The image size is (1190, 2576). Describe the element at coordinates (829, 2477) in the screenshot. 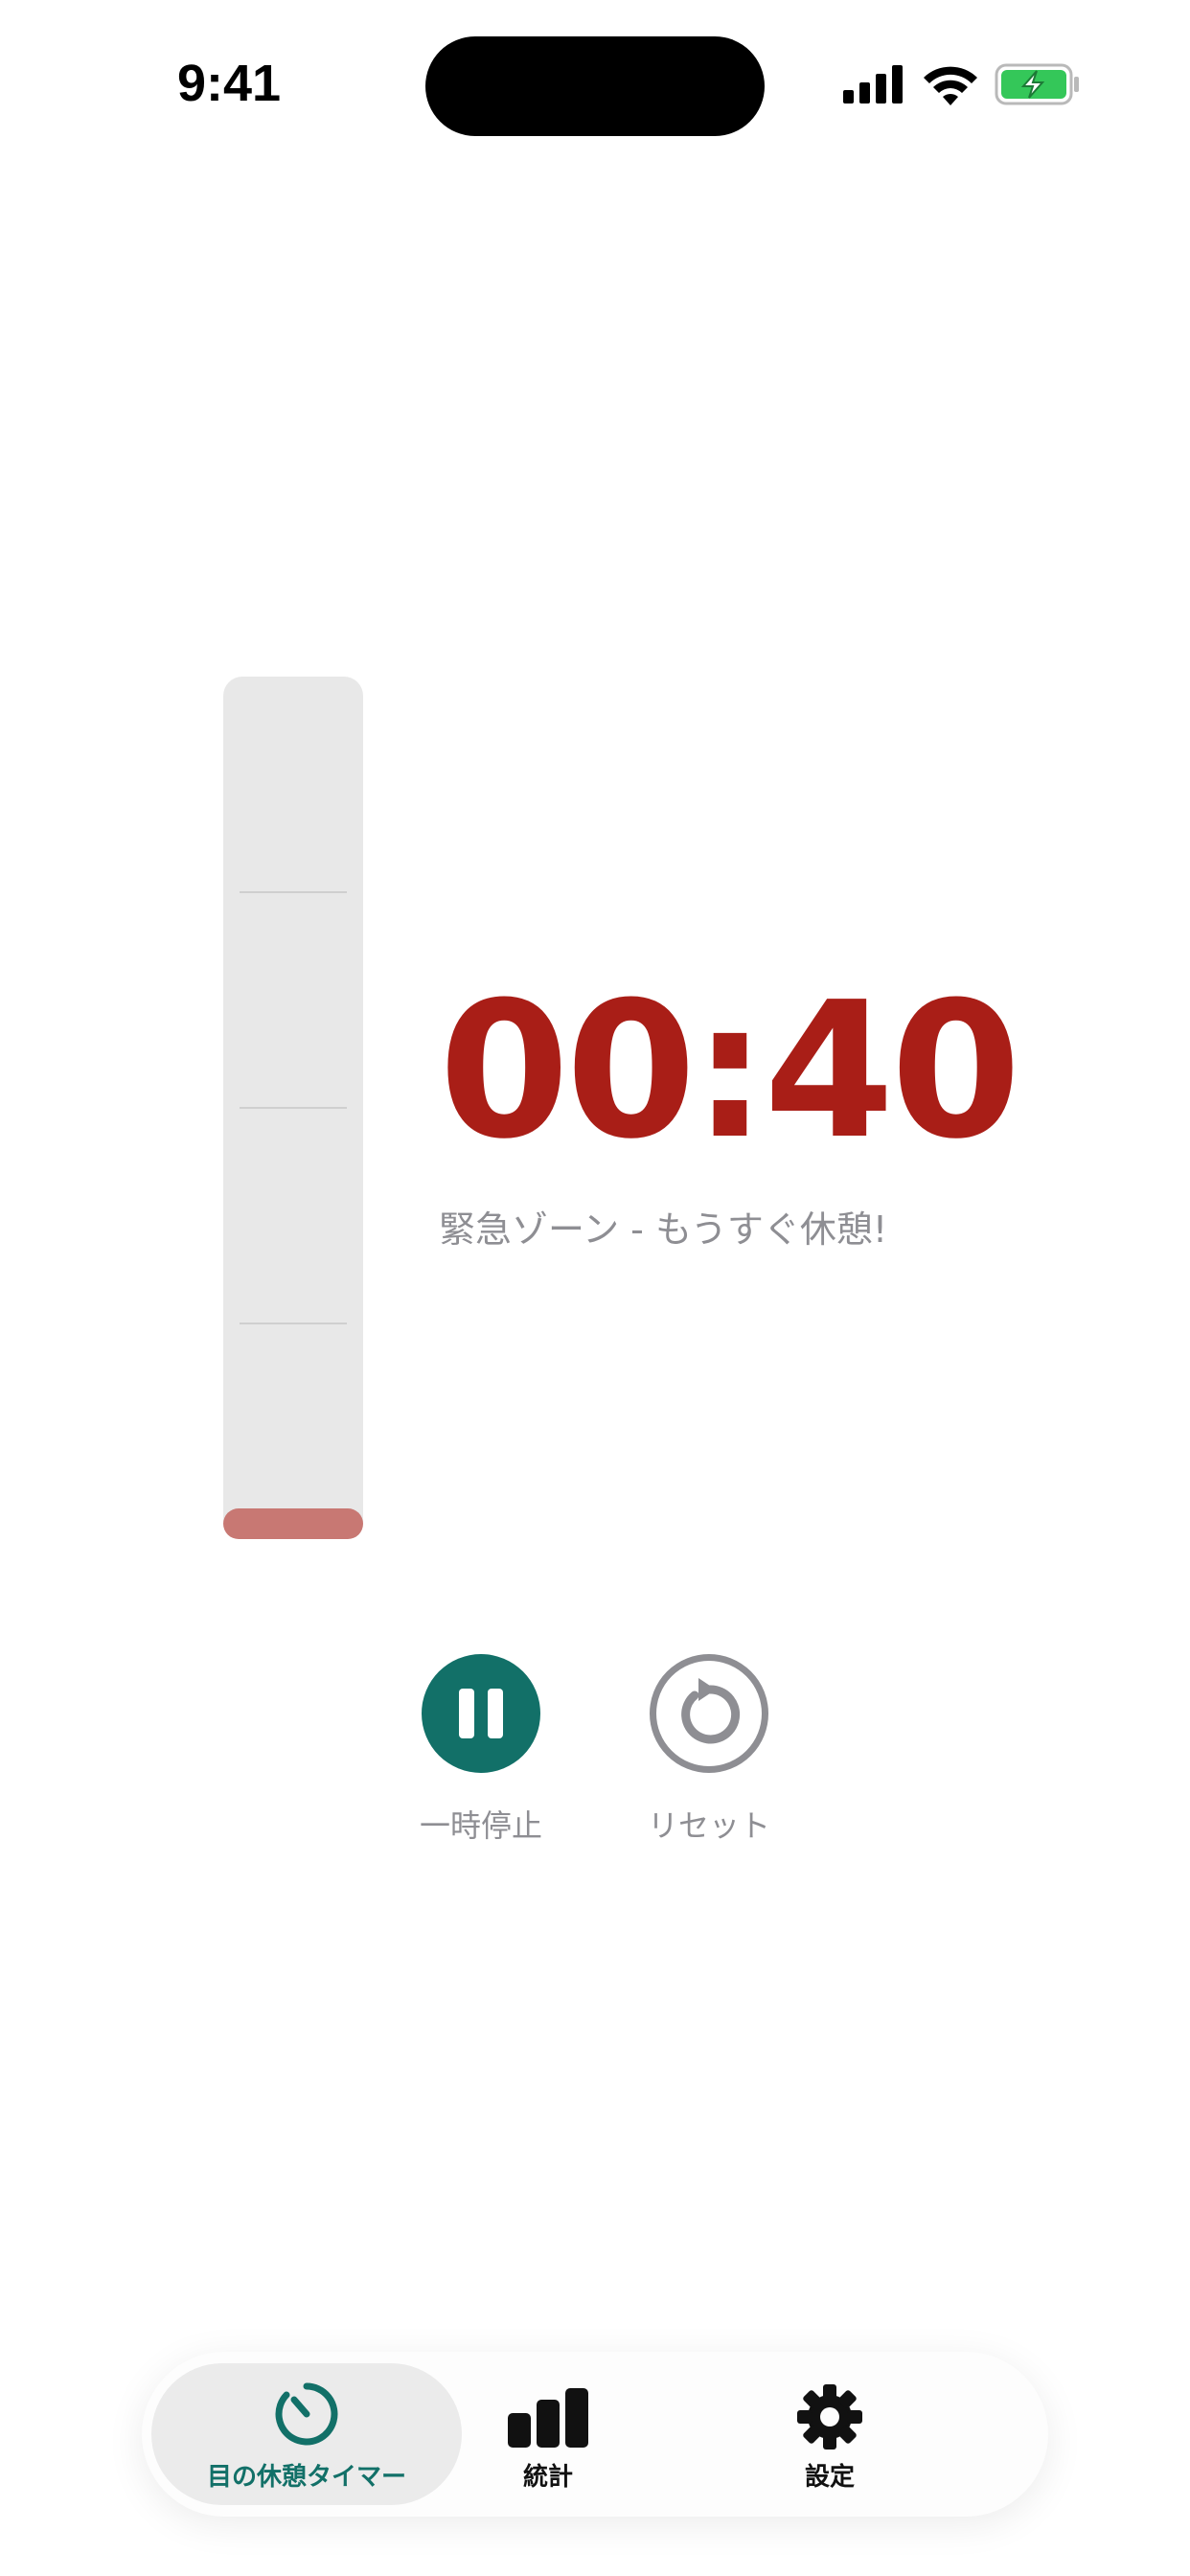

I see `tab-label: 設定` at that location.